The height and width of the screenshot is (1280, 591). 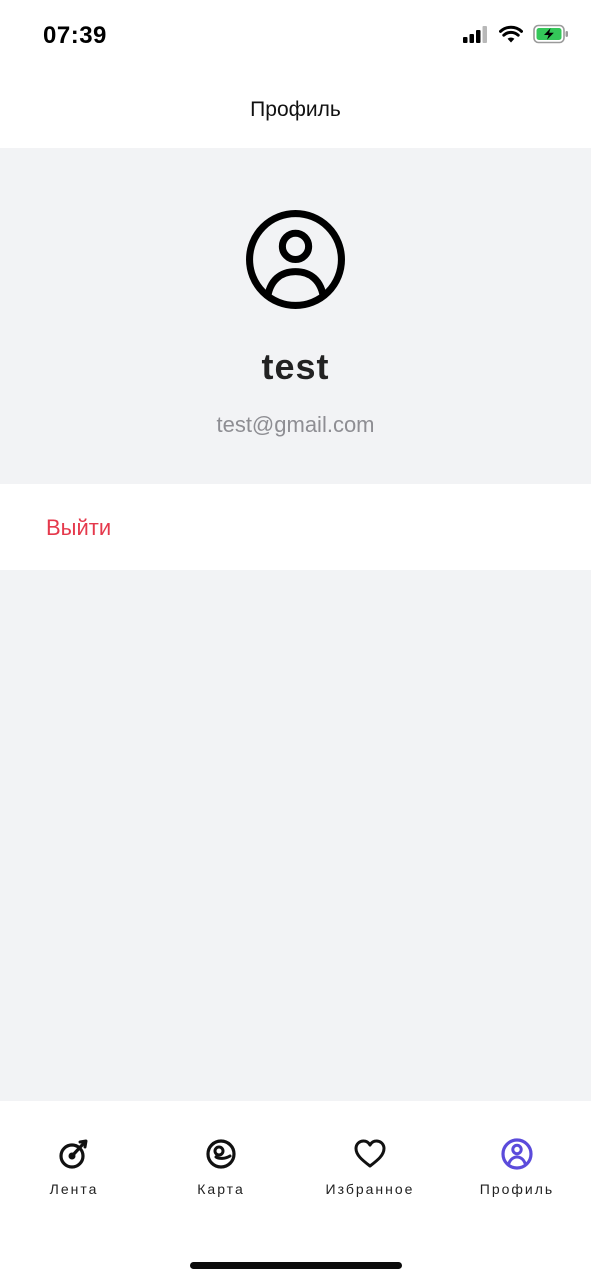 I want to click on status-icons, so click(x=516, y=34).